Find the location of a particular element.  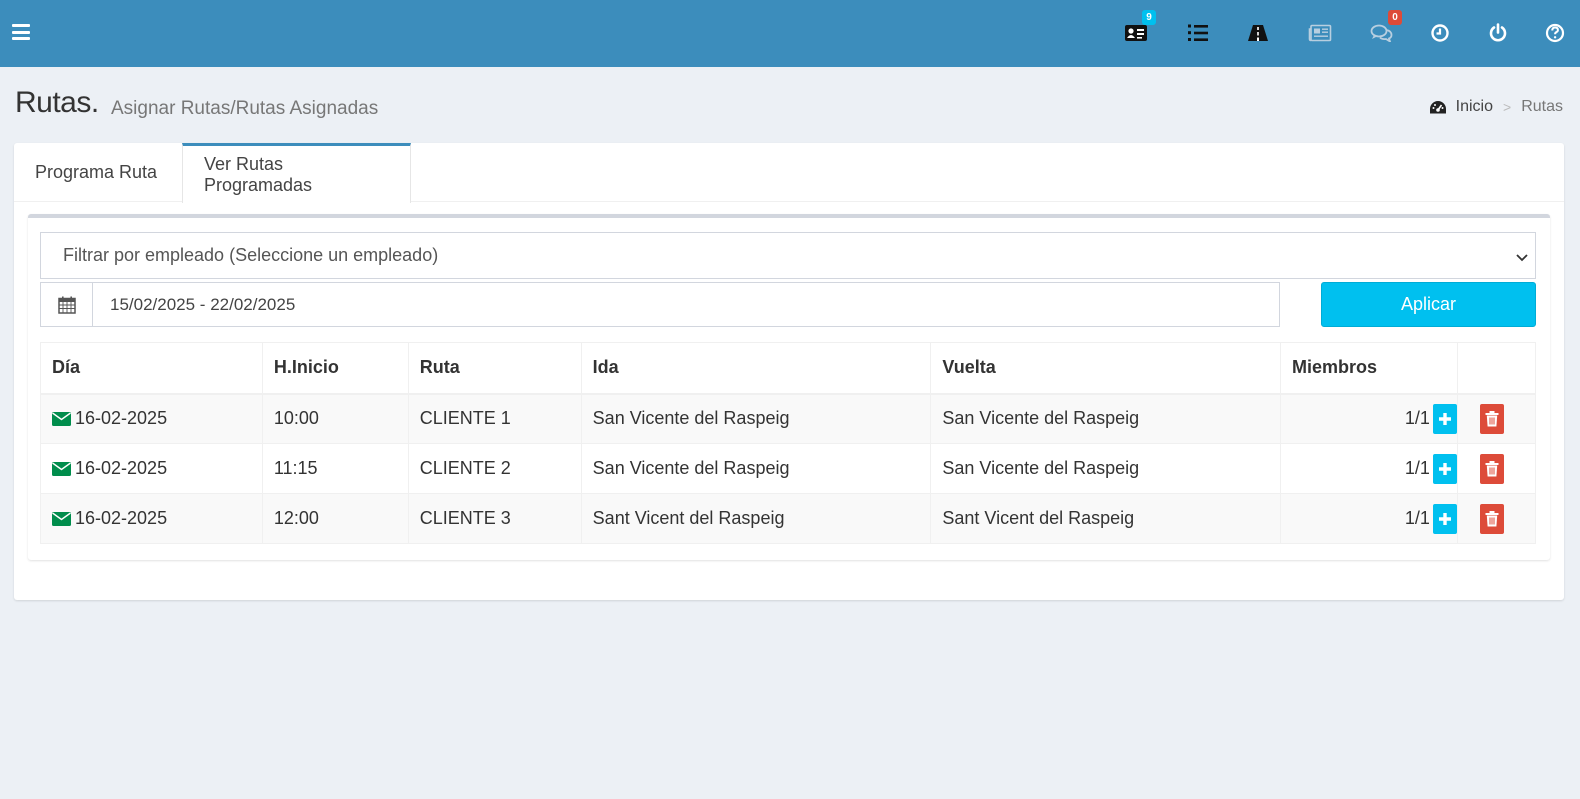

top-navbar: 9 0 is located at coordinates (790, 33).